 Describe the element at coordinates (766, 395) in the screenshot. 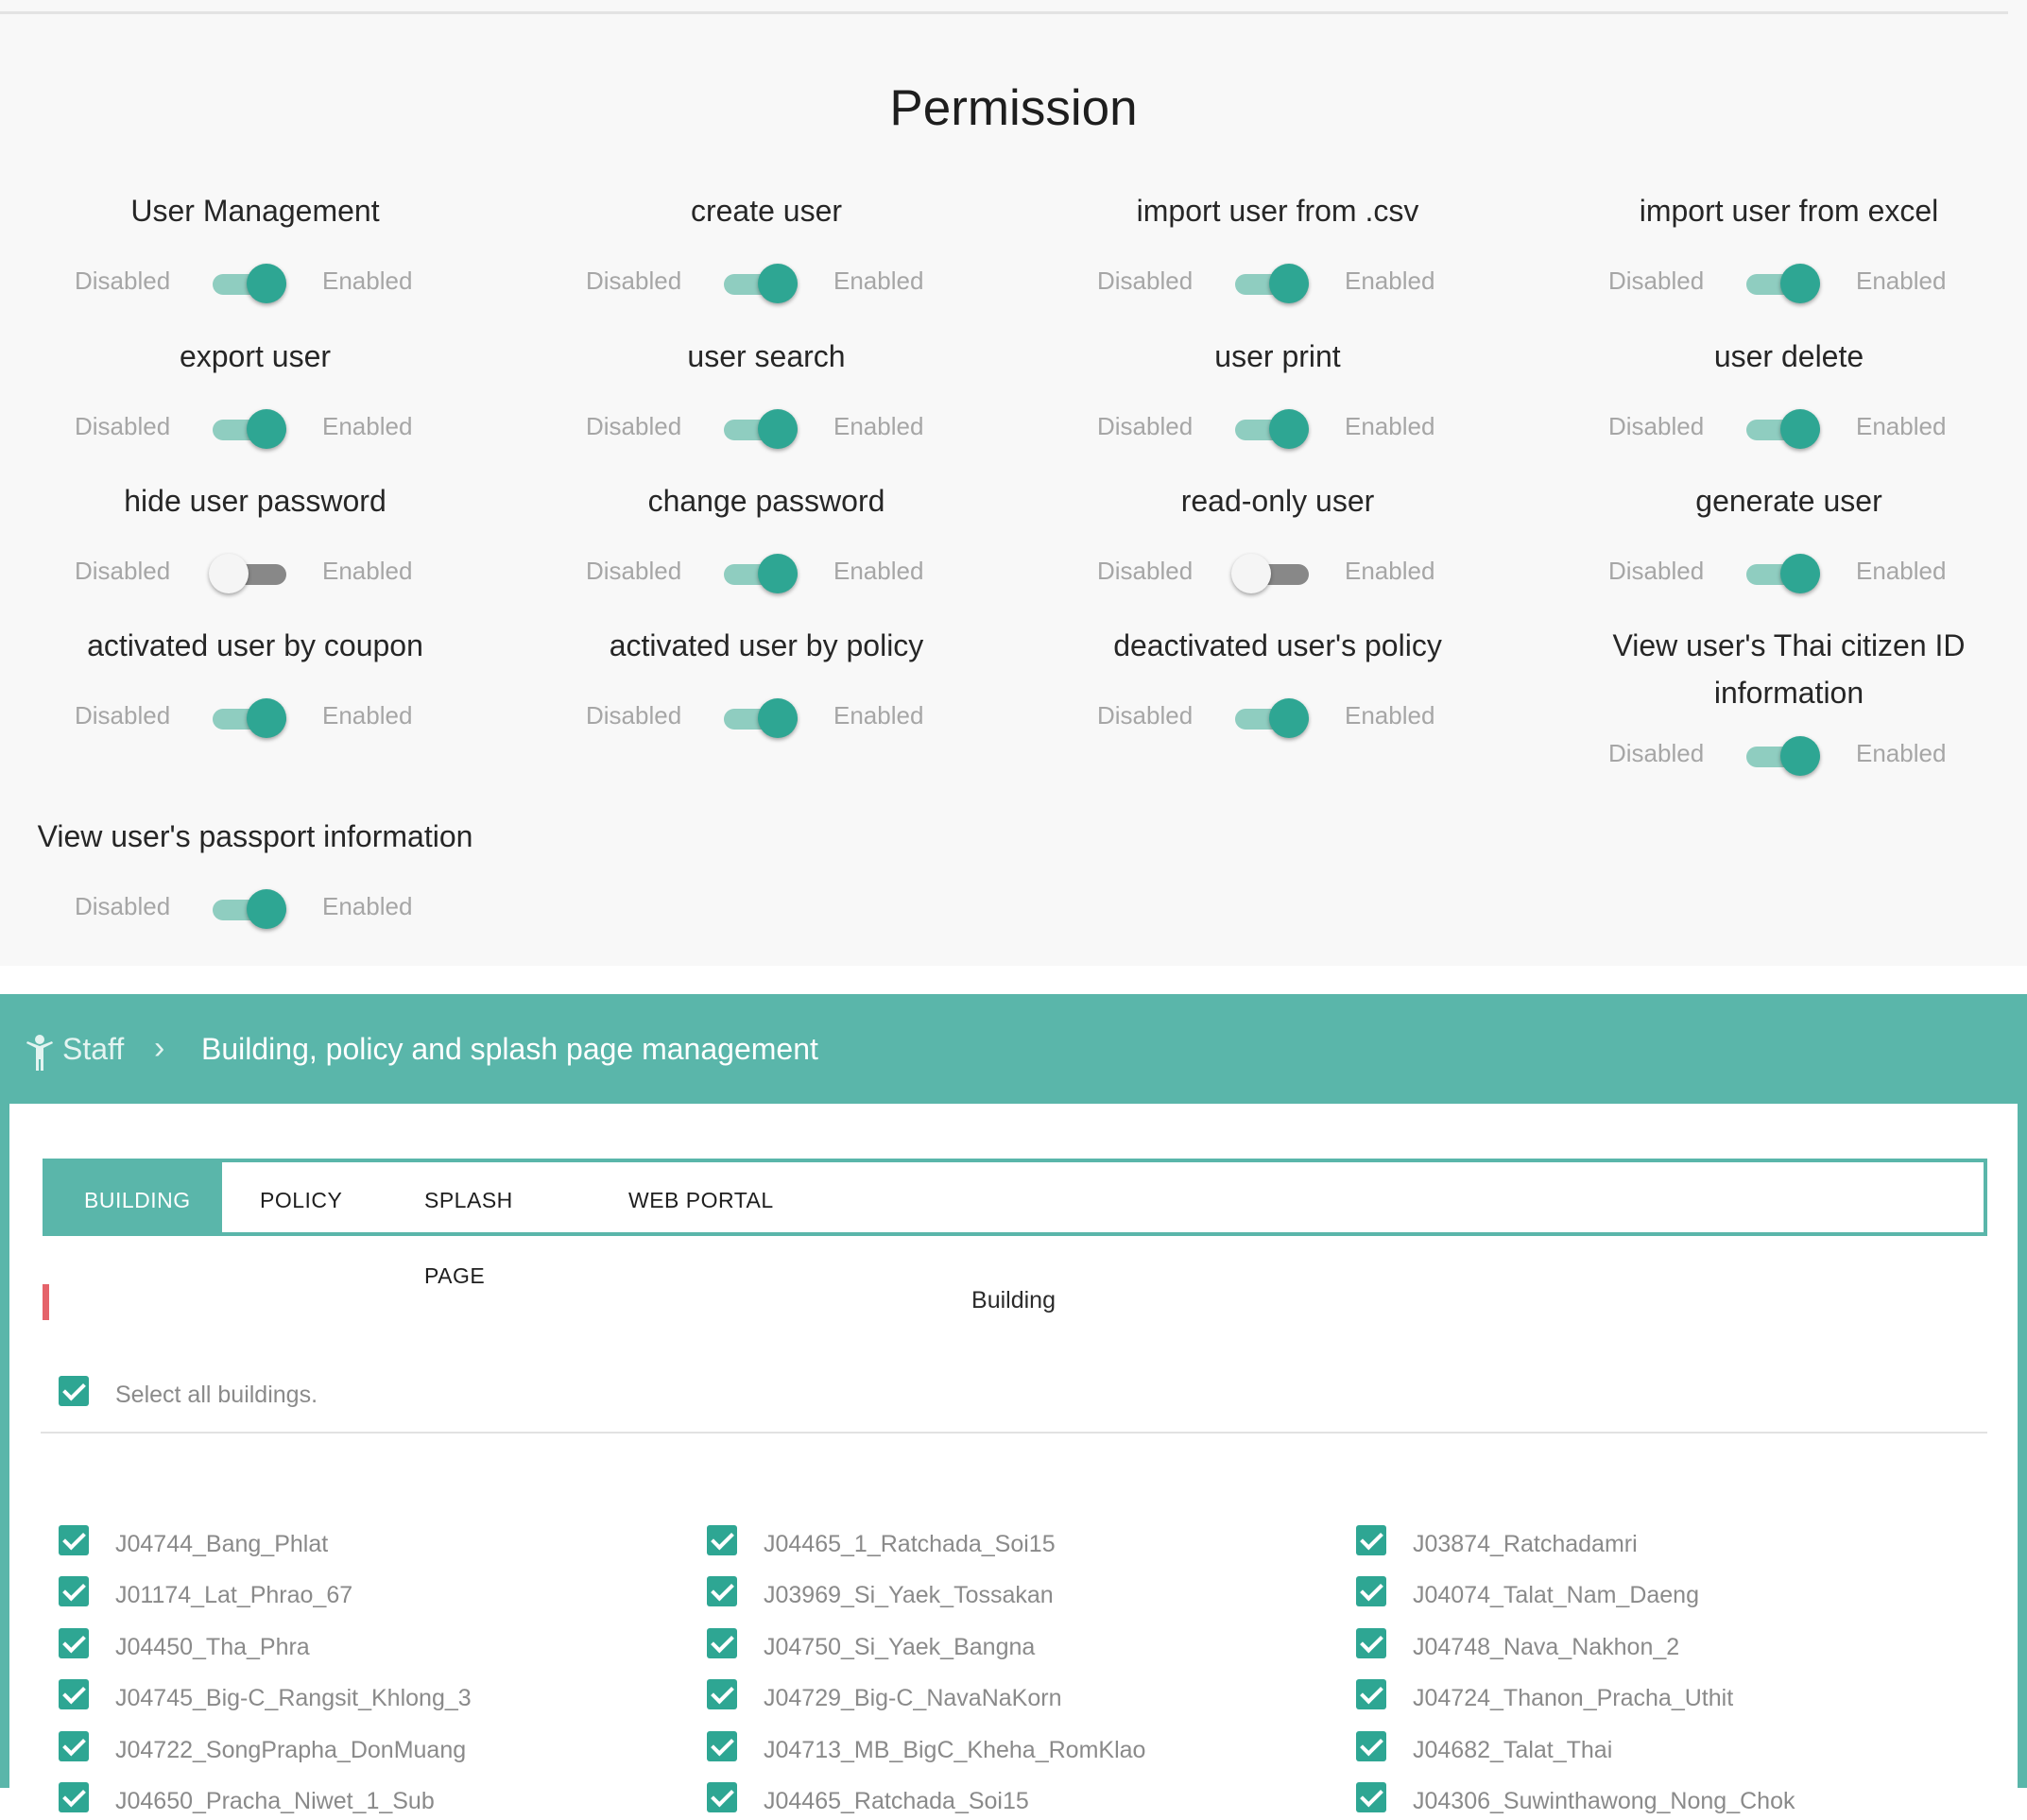

I see `permission-item: user search Disabled Enabled` at that location.